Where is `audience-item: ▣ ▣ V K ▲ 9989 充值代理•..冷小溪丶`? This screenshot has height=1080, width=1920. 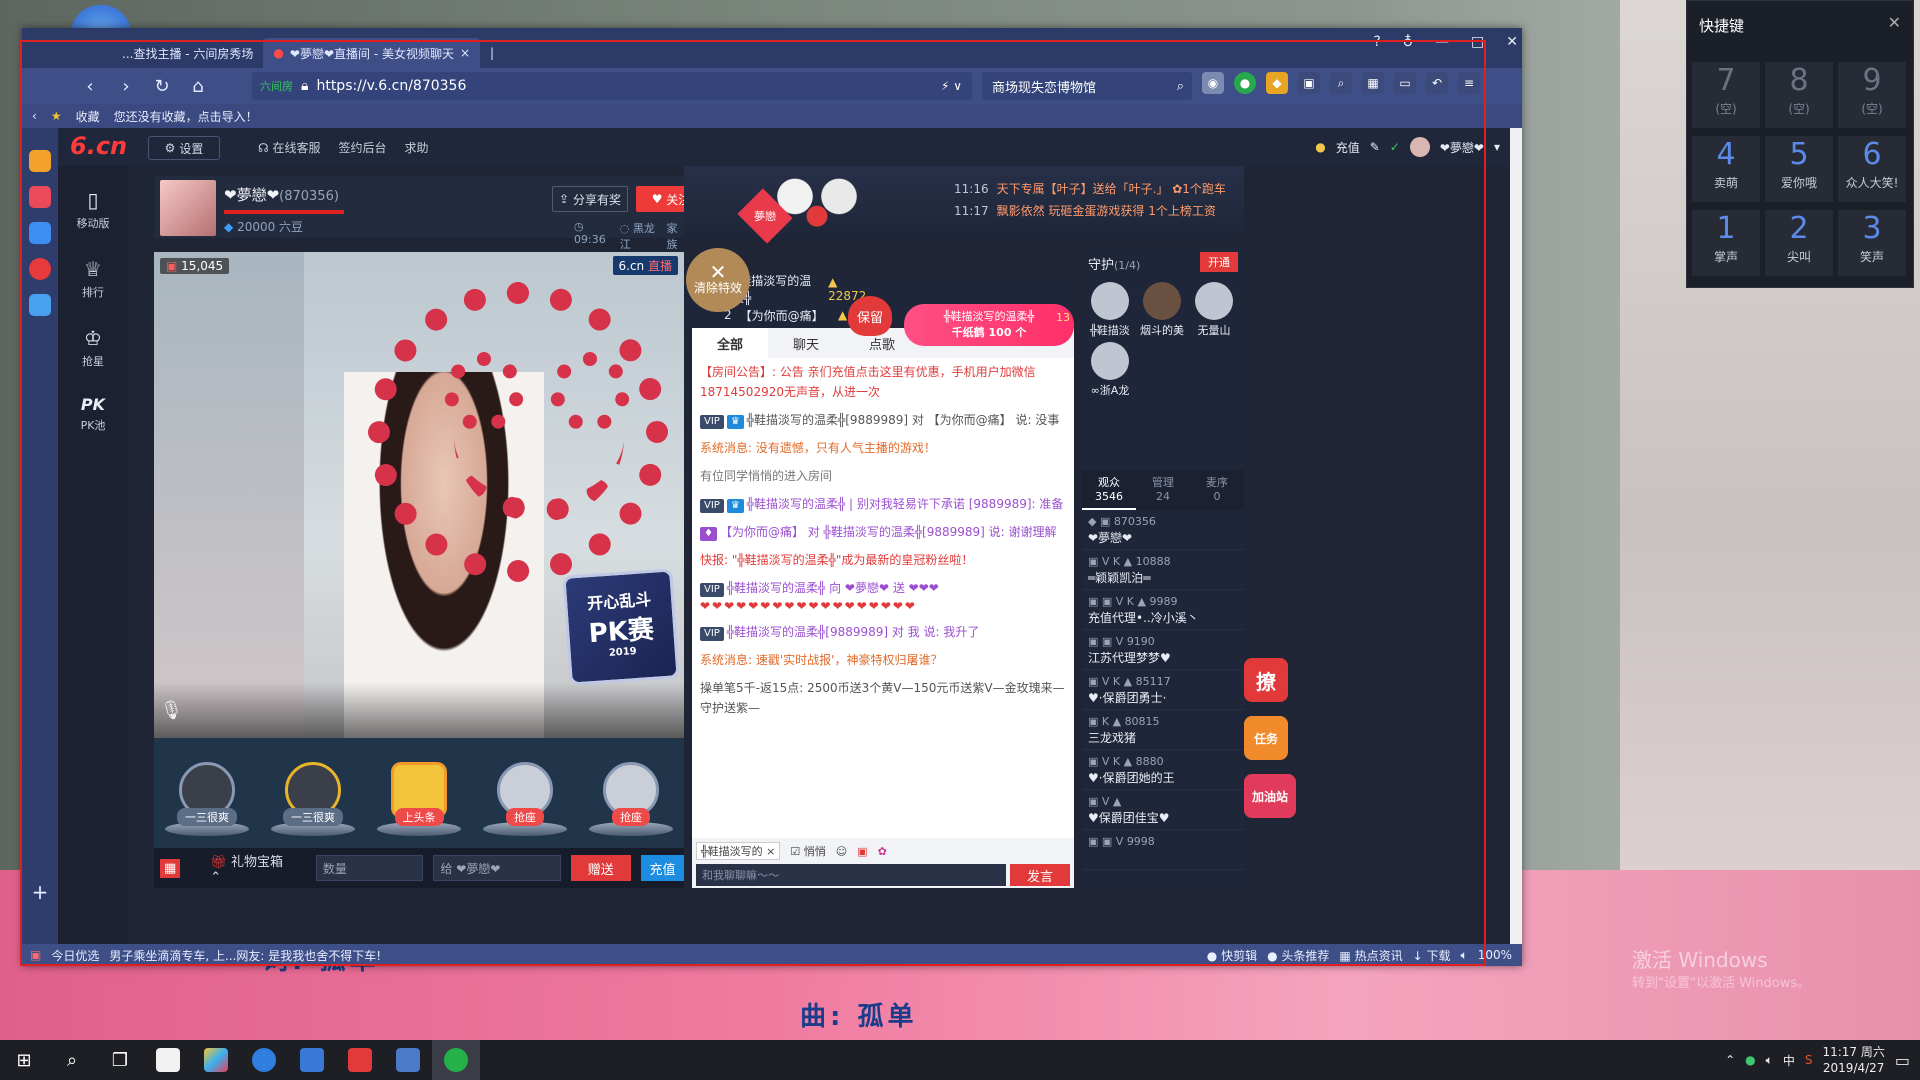 audience-item: ▣ ▣ V K ▲ 9989 充值代理•..冷小溪丶 is located at coordinates (1163, 610).